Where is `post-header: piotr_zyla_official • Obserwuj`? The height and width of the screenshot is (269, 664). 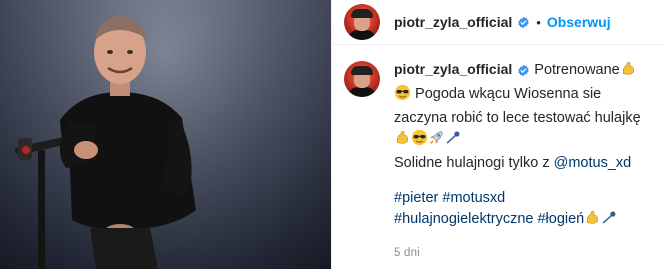
post-header: piotr_zyla_official • Obserwuj is located at coordinates (498, 22).